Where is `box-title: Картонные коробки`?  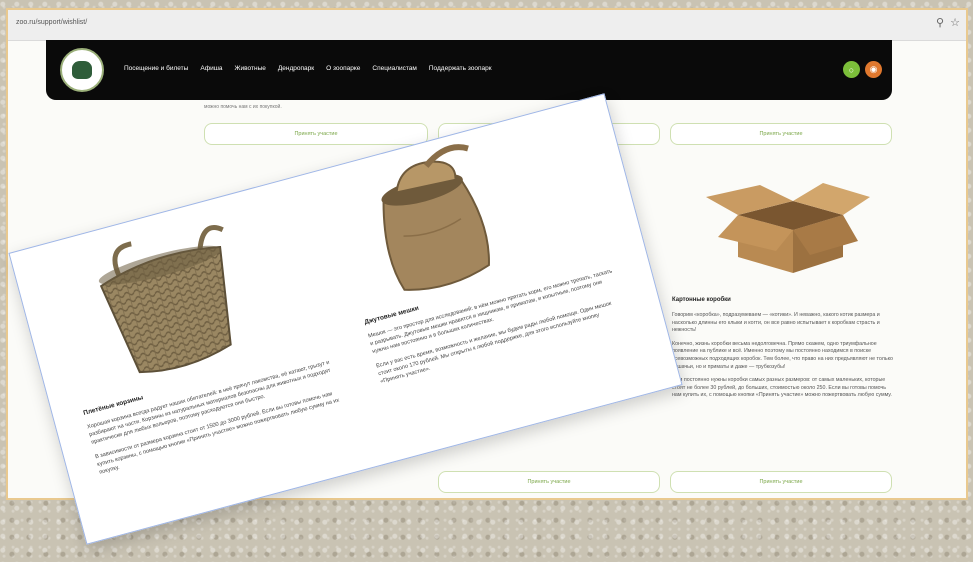
box-title: Картонные коробки is located at coordinates (701, 300).